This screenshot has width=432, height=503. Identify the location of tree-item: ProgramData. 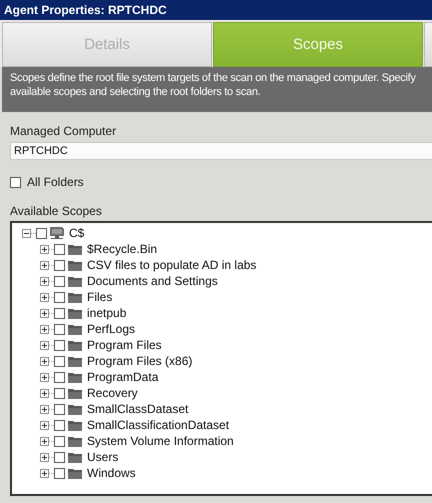
(122, 377).